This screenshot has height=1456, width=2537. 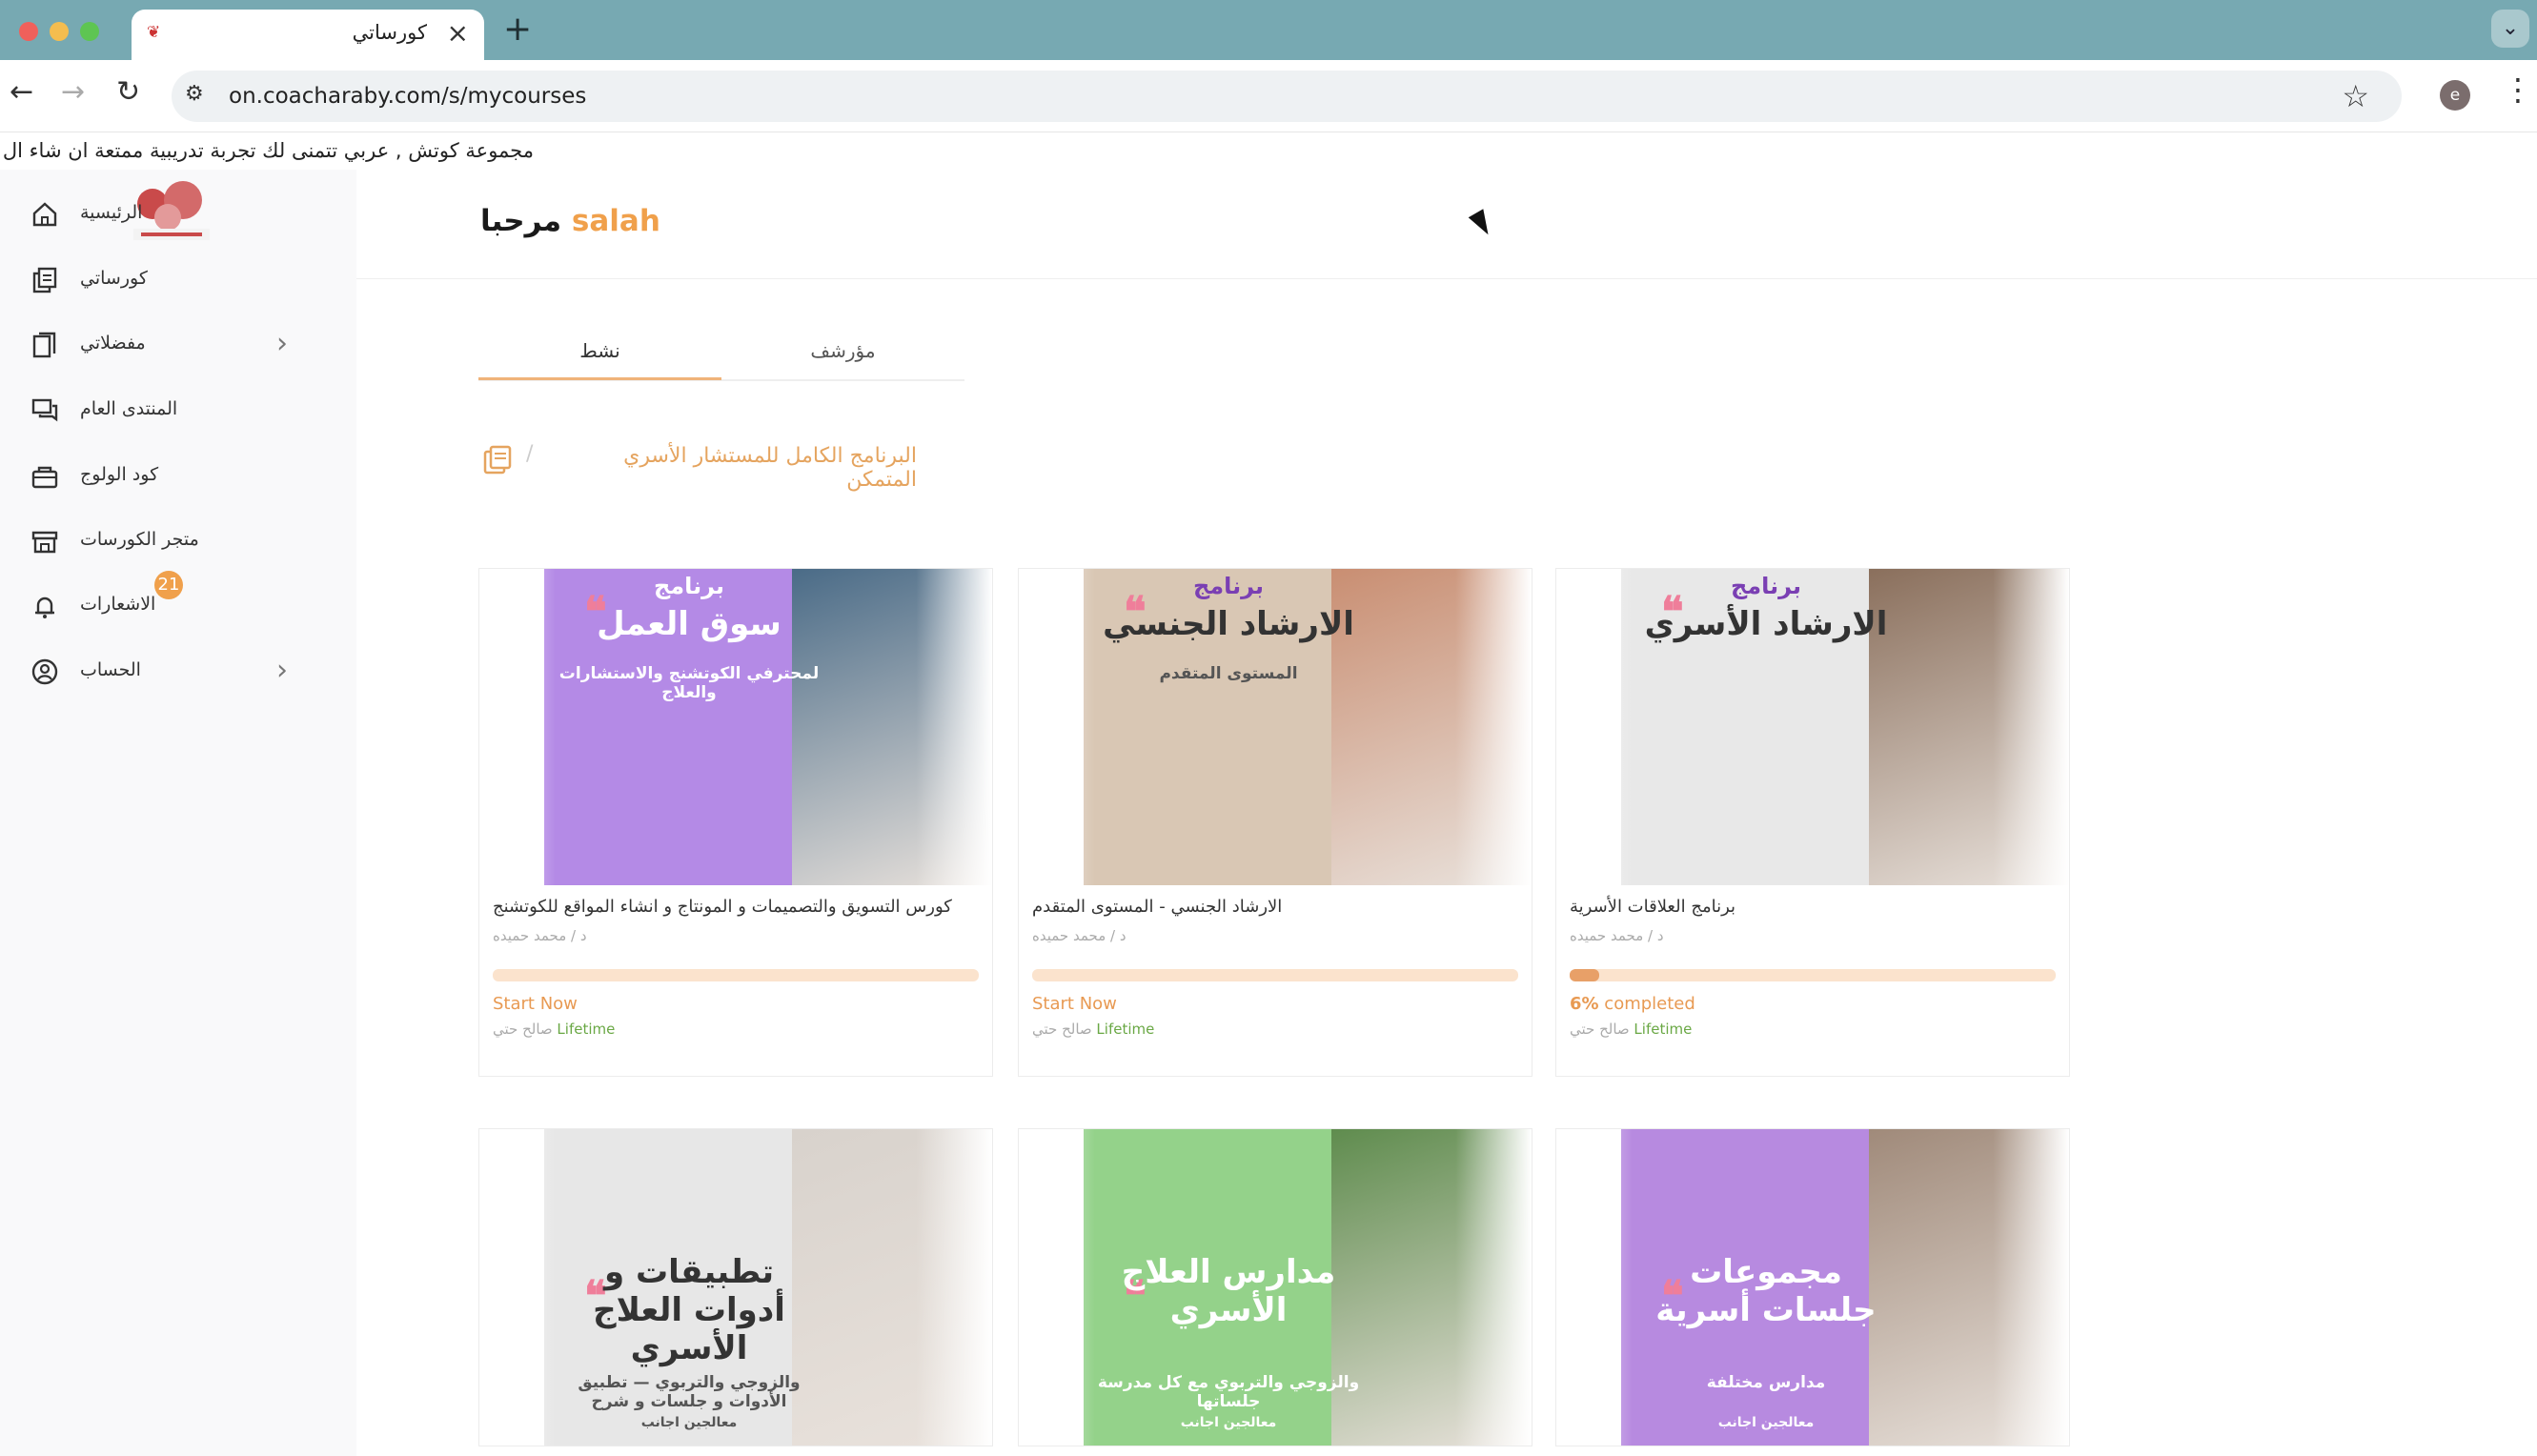 What do you see at coordinates (2510, 29) in the screenshot?
I see `tab-search-button: ⌄` at bounding box center [2510, 29].